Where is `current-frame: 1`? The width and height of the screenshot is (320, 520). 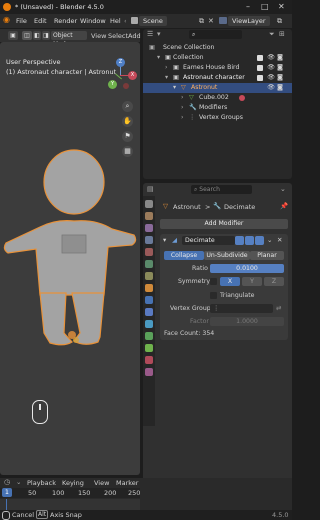 current-frame: 1 is located at coordinates (7, 492).